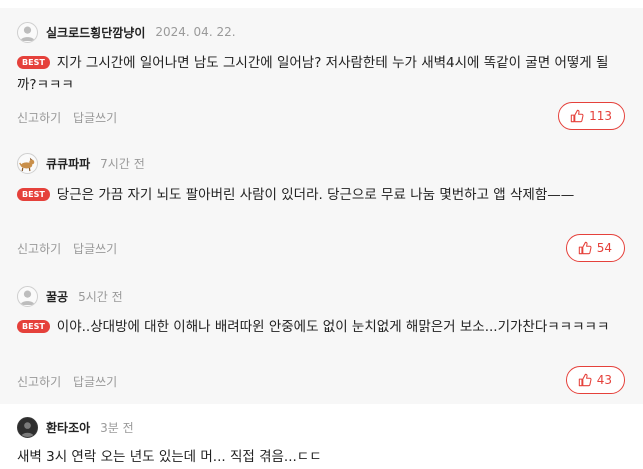  What do you see at coordinates (100, 296) in the screenshot?
I see `comment-time: 5시간 전` at bounding box center [100, 296].